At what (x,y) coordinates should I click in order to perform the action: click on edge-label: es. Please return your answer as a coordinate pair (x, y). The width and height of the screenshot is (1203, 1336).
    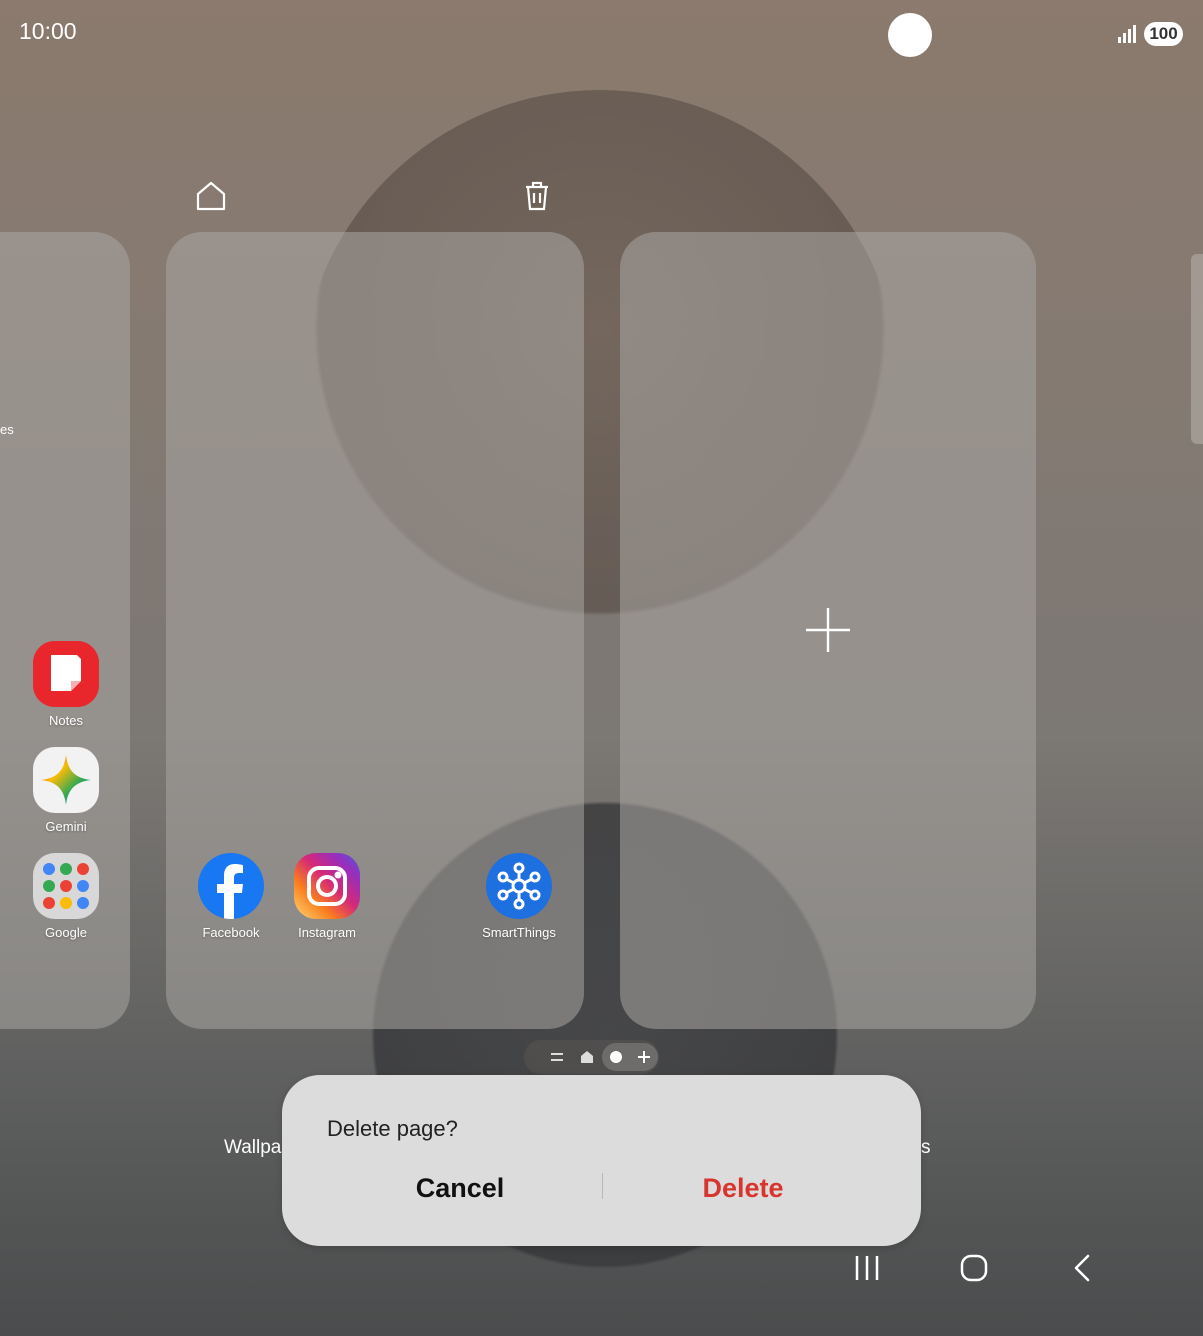
    Looking at the image, I should click on (7, 429).